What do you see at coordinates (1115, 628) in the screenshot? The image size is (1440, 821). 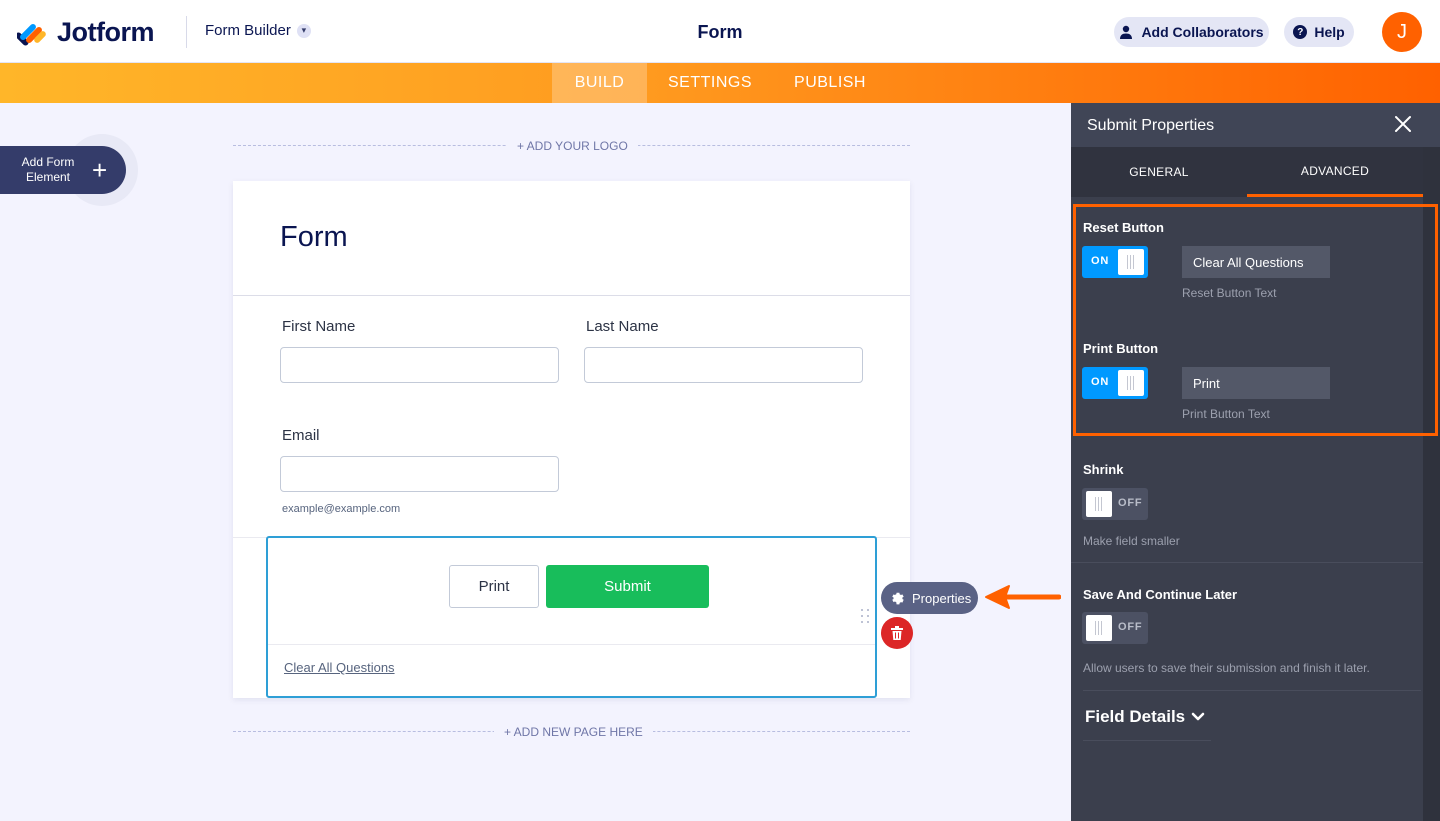 I see `save-continue-toggle: OFF` at bounding box center [1115, 628].